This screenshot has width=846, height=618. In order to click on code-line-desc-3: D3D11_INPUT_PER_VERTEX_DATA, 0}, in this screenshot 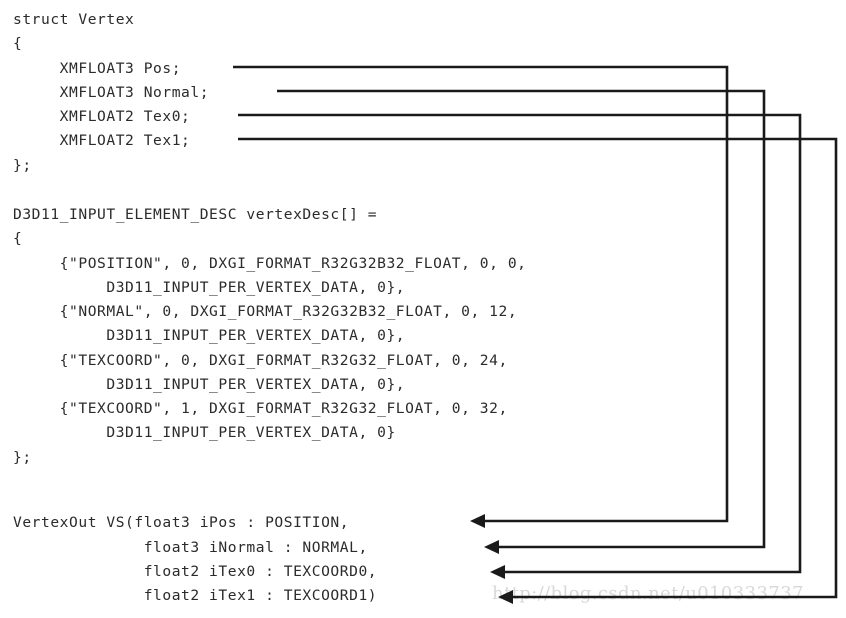, I will do `click(209, 287)`.